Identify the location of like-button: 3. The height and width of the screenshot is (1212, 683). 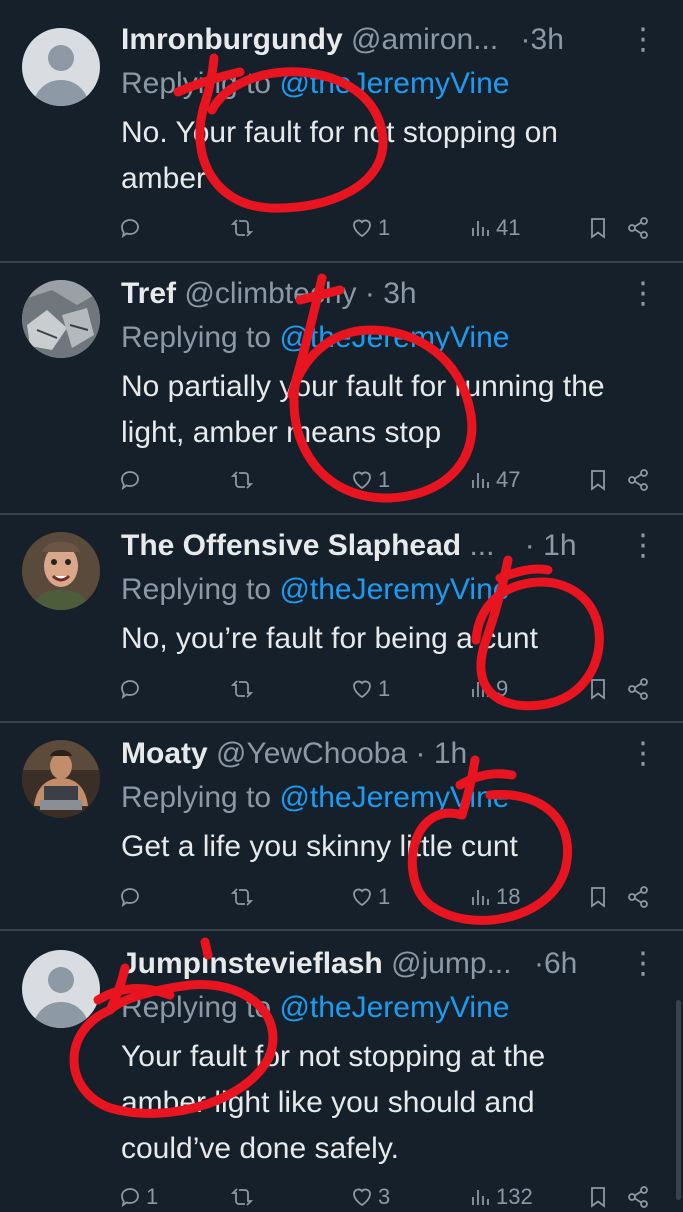
(370, 1197).